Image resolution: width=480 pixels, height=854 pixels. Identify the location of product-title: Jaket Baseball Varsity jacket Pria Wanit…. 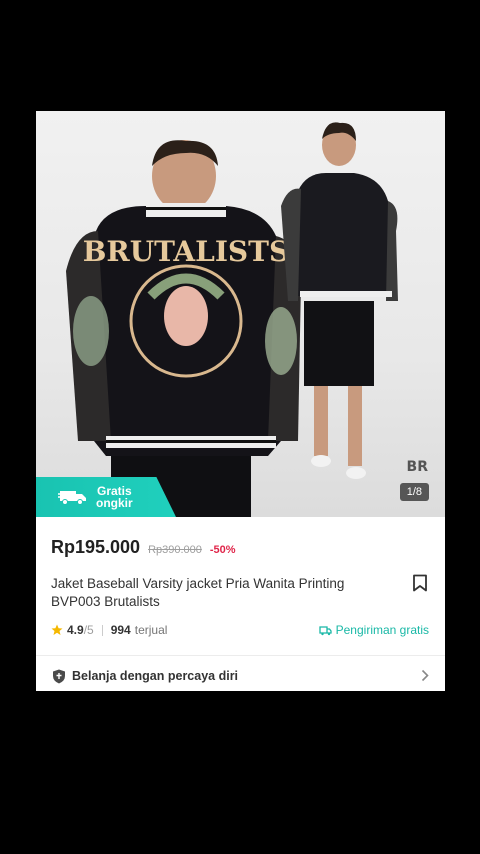
(198, 592).